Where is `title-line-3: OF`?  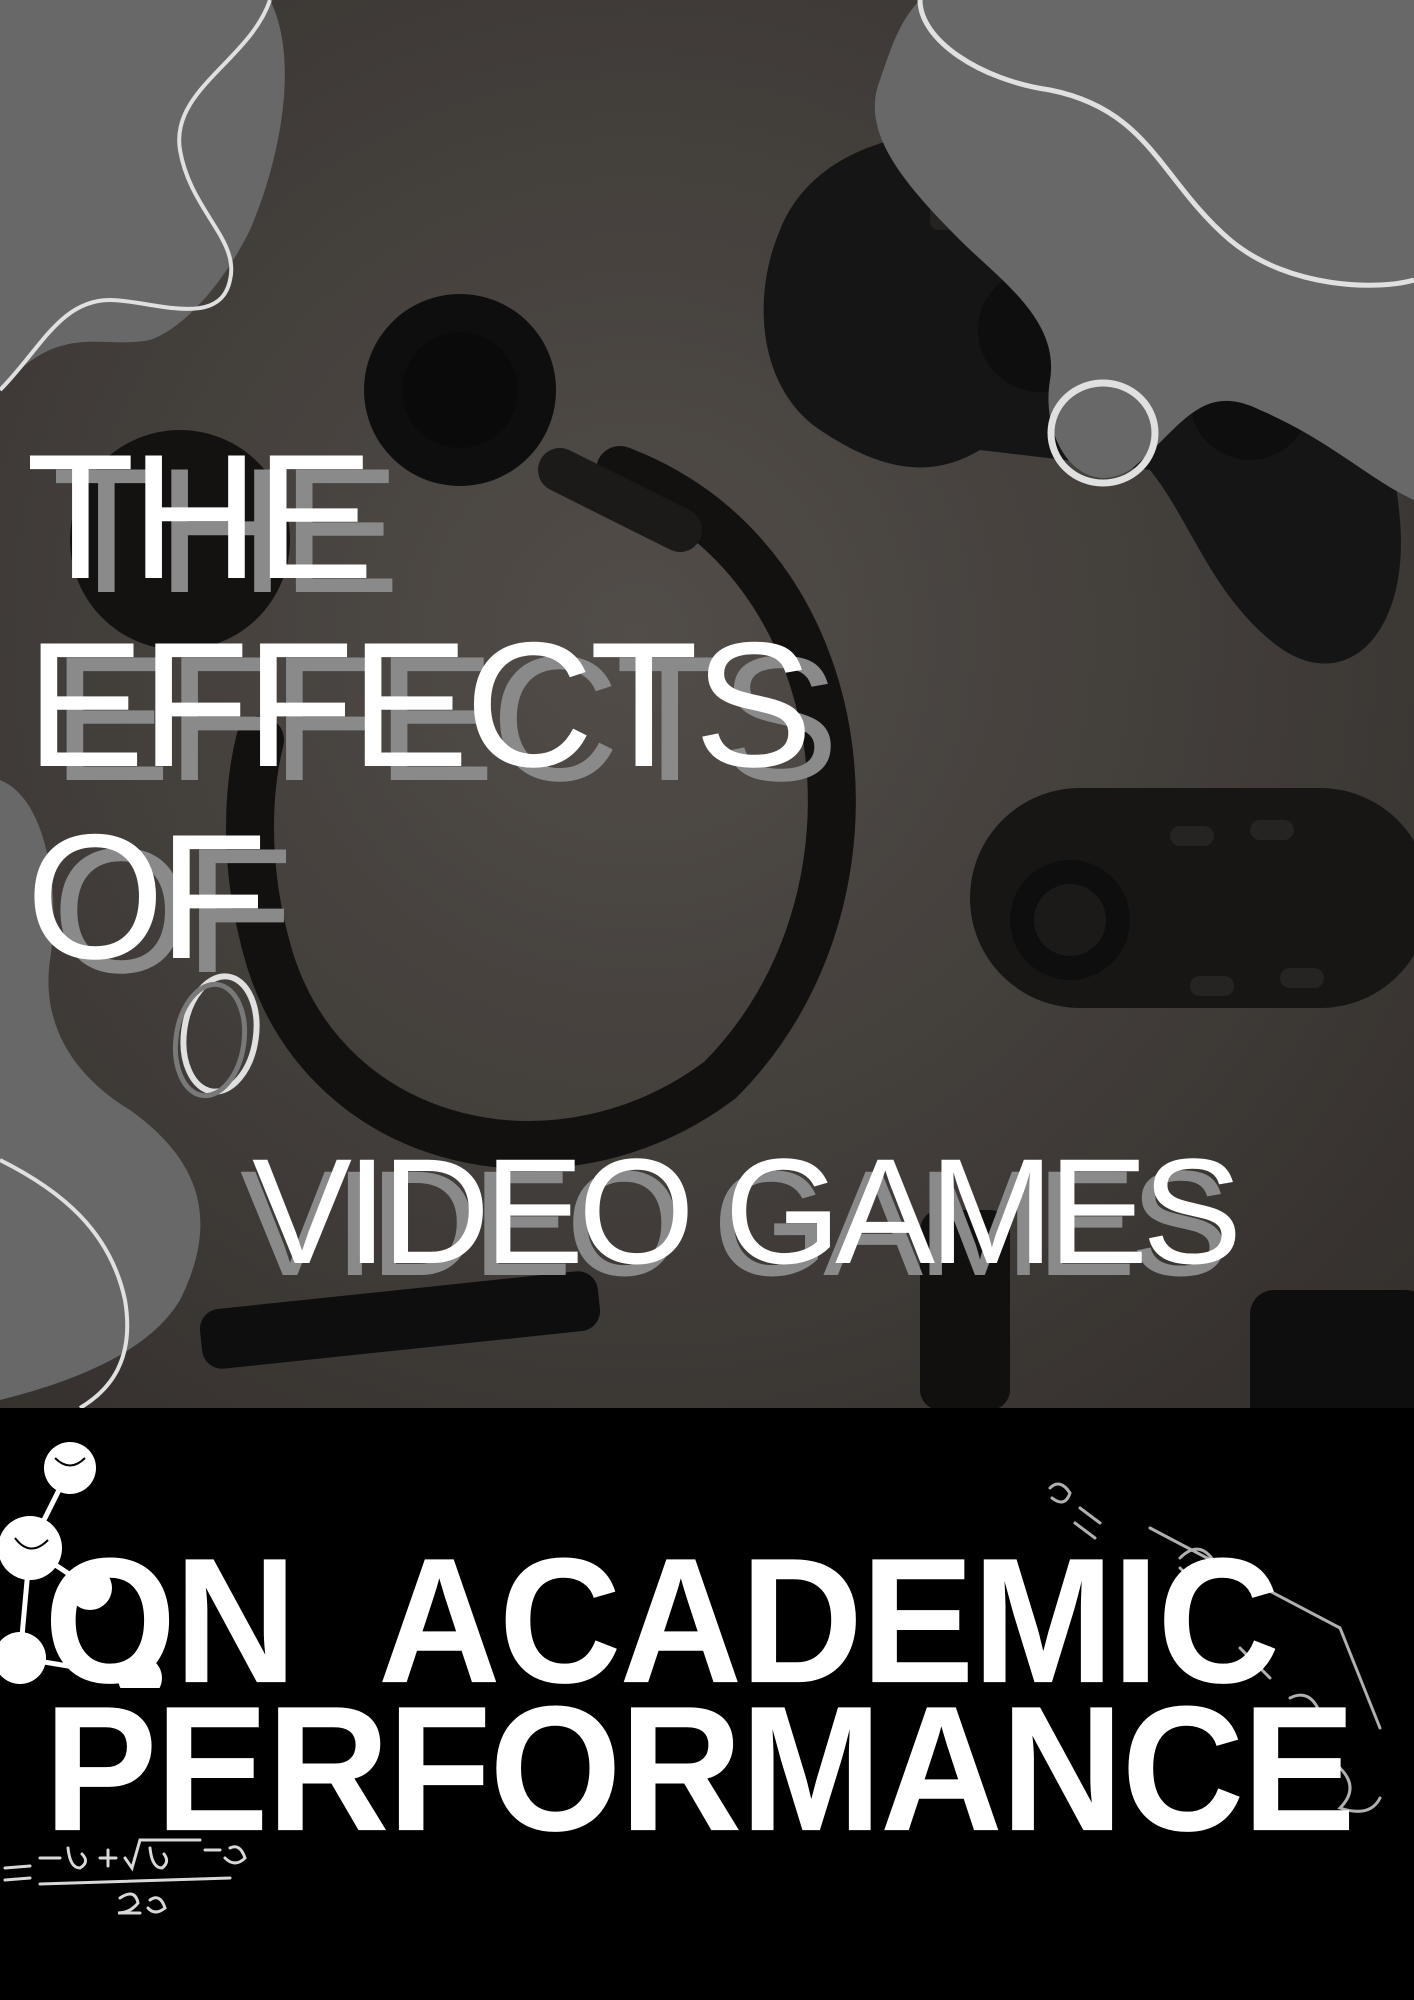
title-line-3: OF is located at coordinates (146, 896).